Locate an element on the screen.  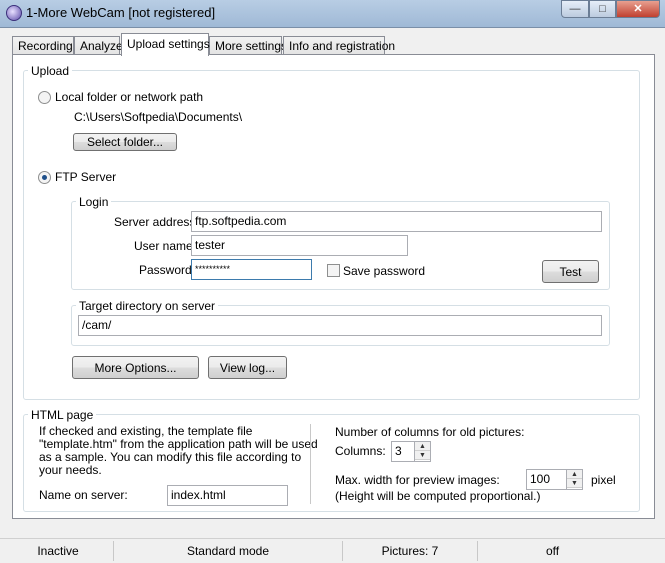
columns-stepper: 3 ▲ ▼ is located at coordinates (411, 451).